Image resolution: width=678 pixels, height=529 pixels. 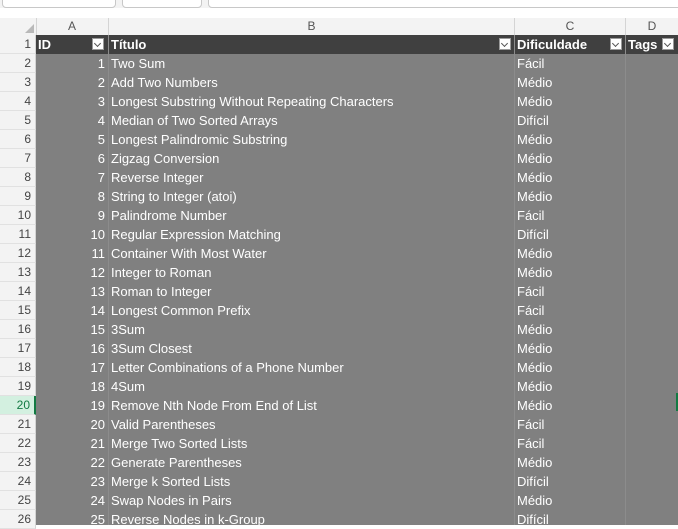 What do you see at coordinates (311, 348) in the screenshot?
I see `cell-title: 3Sum Closest` at bounding box center [311, 348].